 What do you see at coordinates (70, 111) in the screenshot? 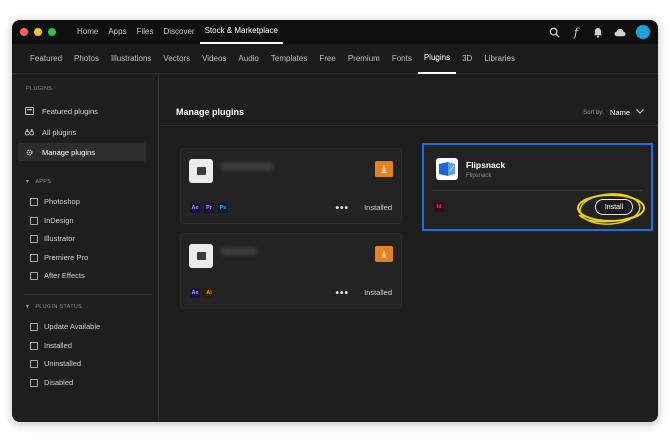
I see `sidebar-item-label: Featured plugins` at bounding box center [70, 111].